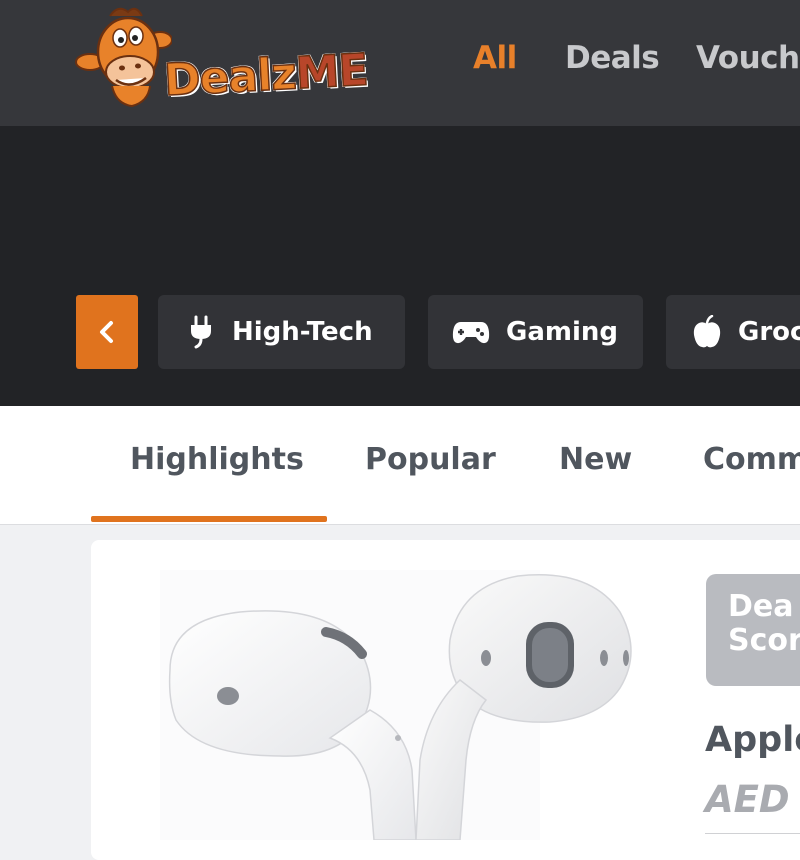 The image size is (800, 860). I want to click on category-high-tech: High-Tech, so click(281, 332).